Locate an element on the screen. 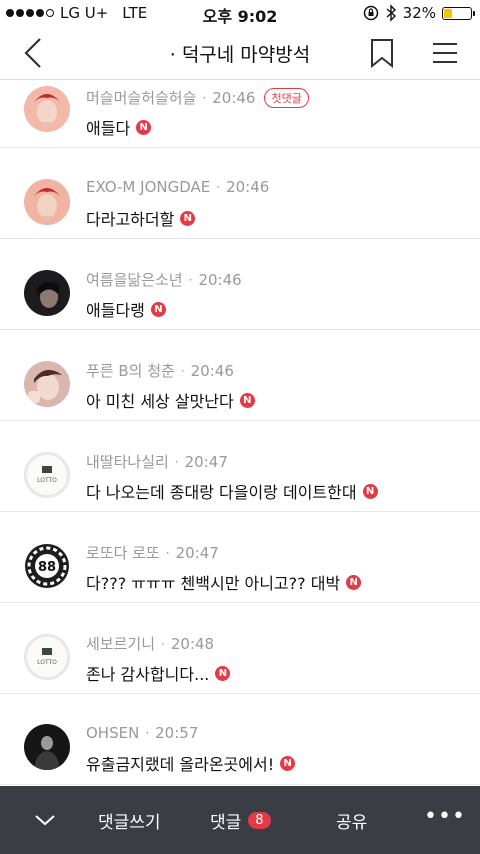 The image size is (480, 854). comment-meta: EXO-M JONGDAE · 20:46 is located at coordinates (178, 187).